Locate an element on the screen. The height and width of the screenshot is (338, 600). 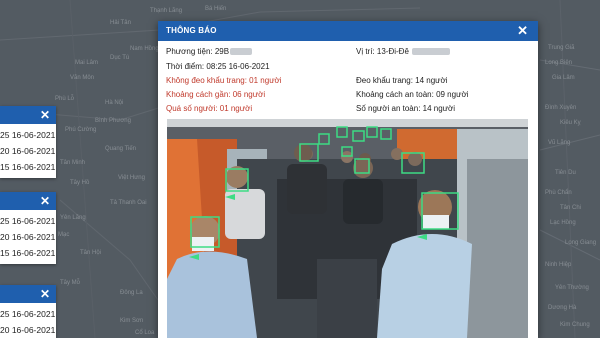
over-capacity-count: Quá số người: 01 người is located at coordinates (209, 108).